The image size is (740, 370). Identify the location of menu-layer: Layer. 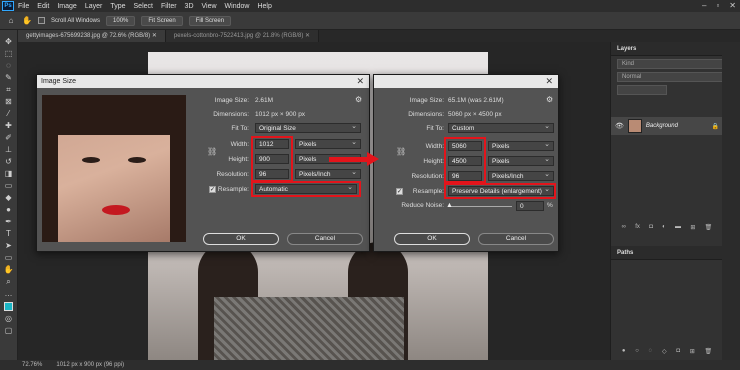
(94, 6).